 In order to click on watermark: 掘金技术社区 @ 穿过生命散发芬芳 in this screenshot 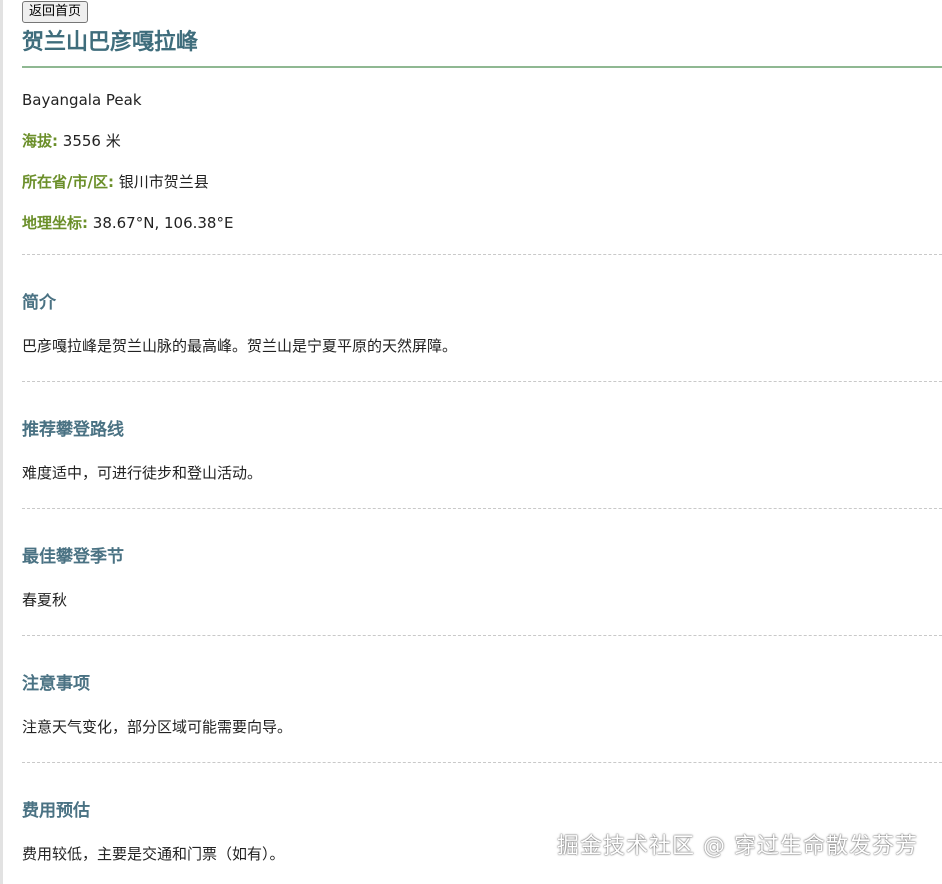, I will do `click(737, 846)`.